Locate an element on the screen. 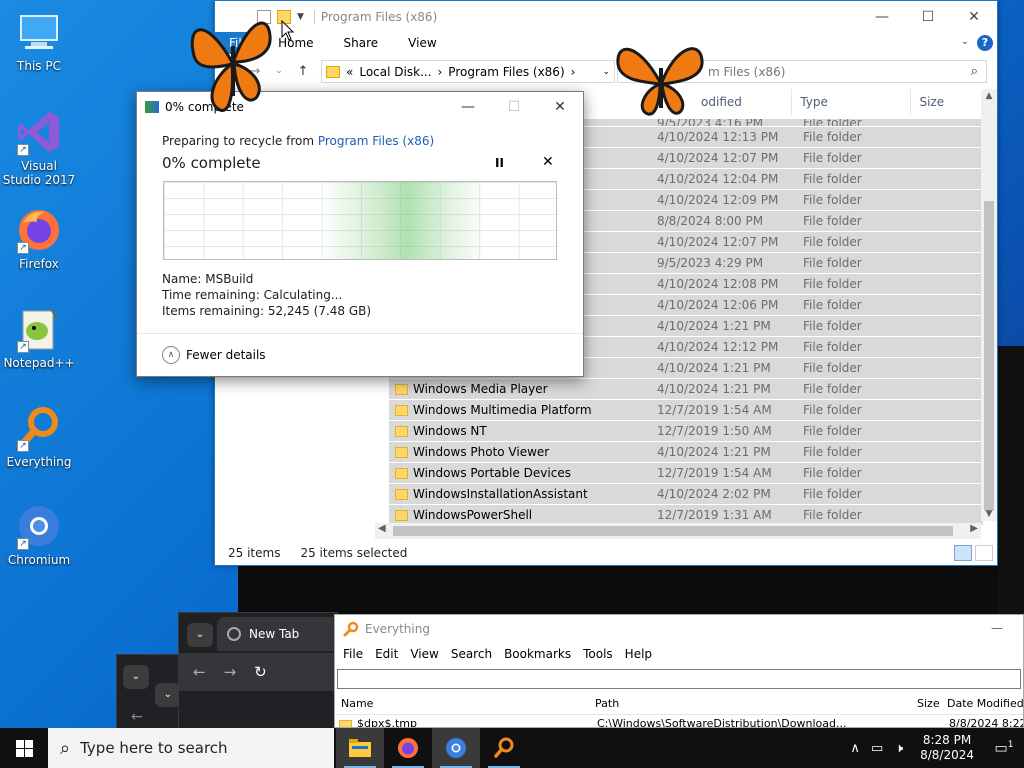 The image size is (1024, 768). forward-icon: → is located at coordinates (230, 672).